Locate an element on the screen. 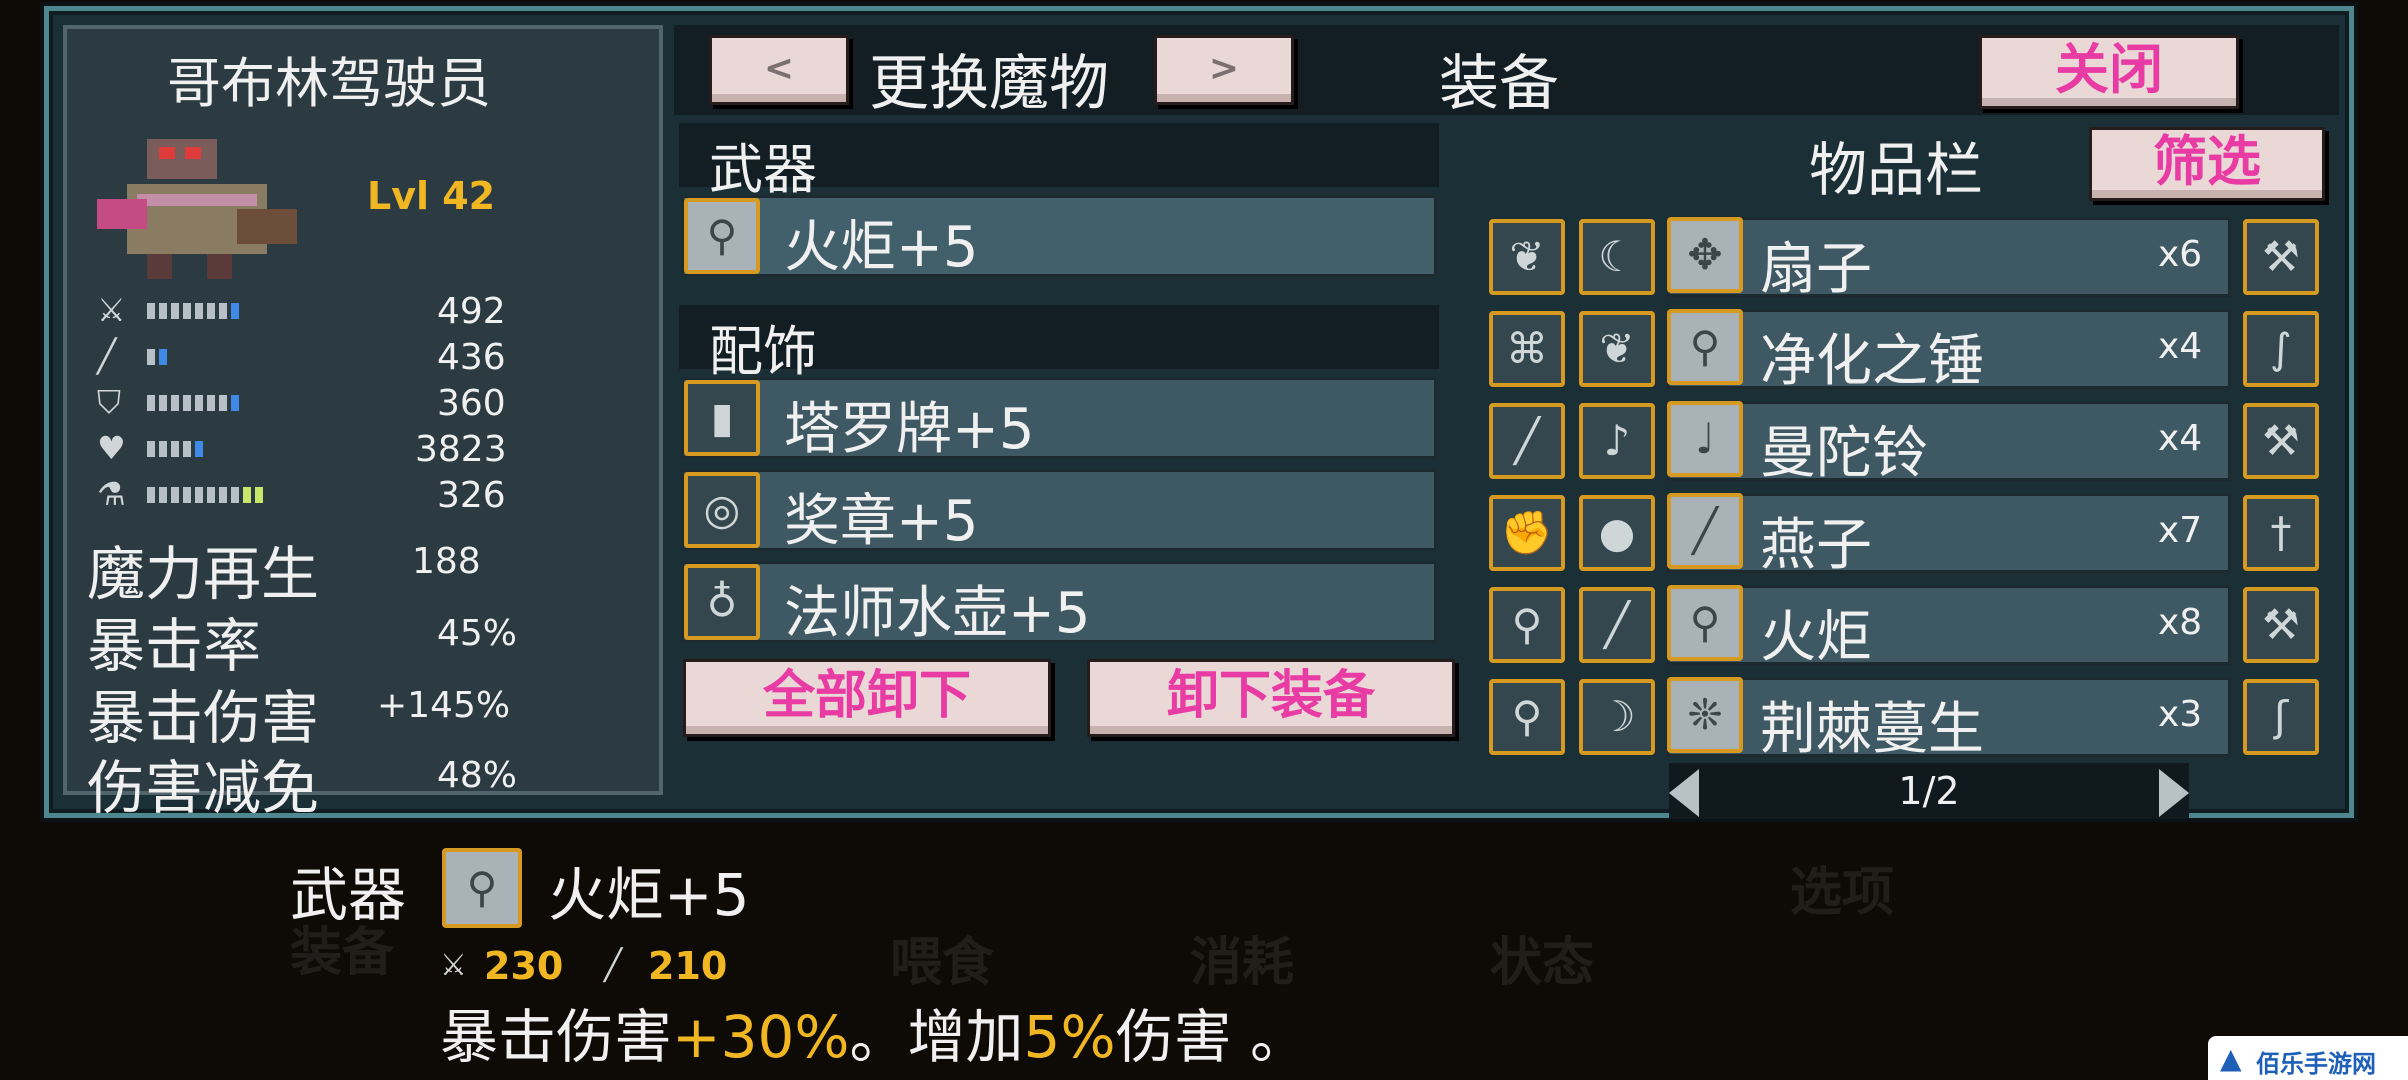 This screenshot has width=2408, height=1080. inventory-item: ╱ 燕子 x7 is located at coordinates (1949, 535).